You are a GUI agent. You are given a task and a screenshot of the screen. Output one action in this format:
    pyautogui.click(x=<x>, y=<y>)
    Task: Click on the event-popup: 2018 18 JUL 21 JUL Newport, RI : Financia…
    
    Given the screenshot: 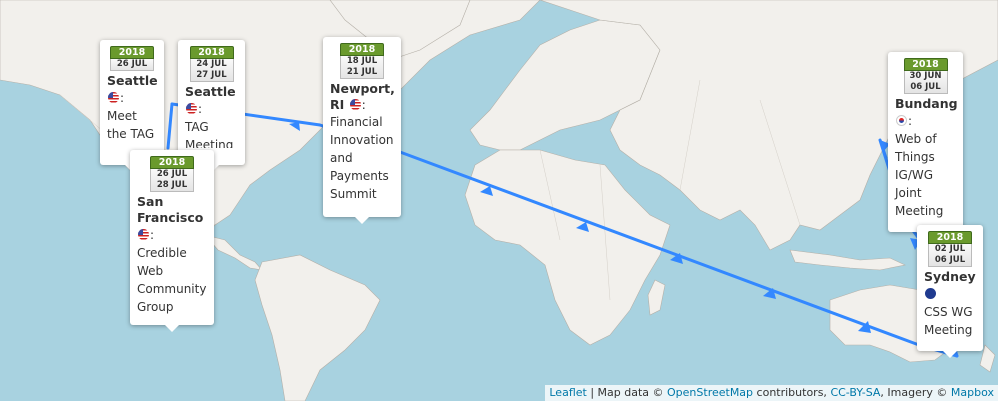 What is the action you would take?
    pyautogui.click(x=362, y=130)
    